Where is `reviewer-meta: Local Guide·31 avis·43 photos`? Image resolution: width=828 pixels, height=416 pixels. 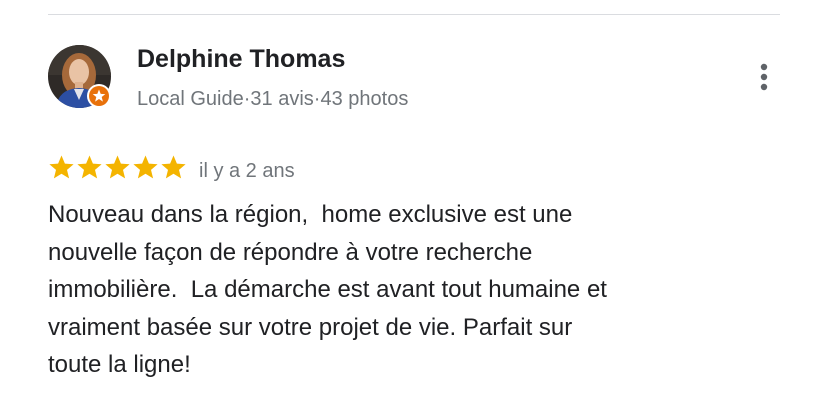 reviewer-meta: Local Guide·31 avis·43 photos is located at coordinates (272, 99).